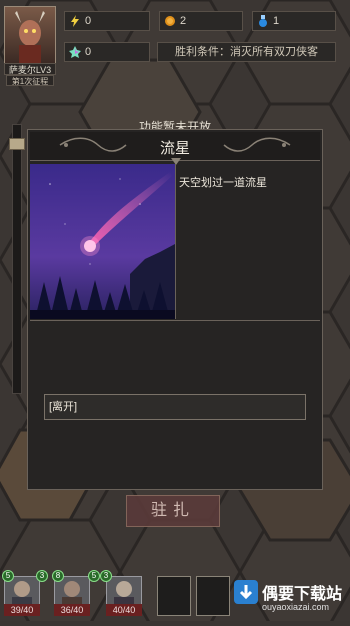 Image resolution: width=350 pixels, height=626 pixels. Describe the element at coordinates (246, 52) in the screenshot. I see `victory-condition: 胜利条件：消灭所有双刀侠客` at that location.